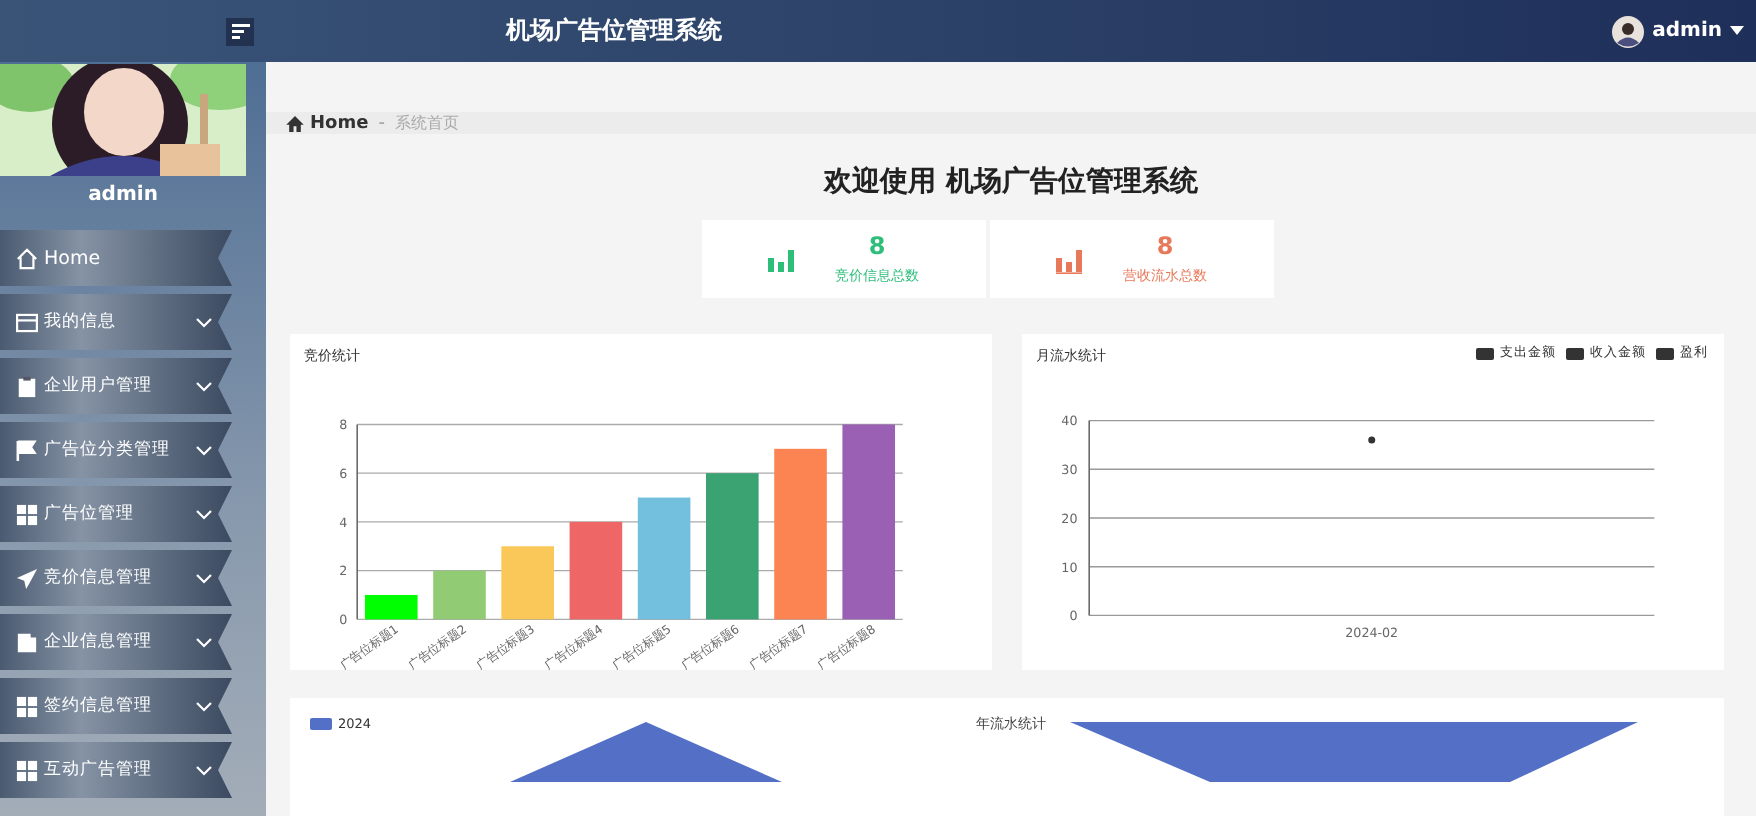 The height and width of the screenshot is (816, 1756). I want to click on user-menu: admin, so click(1687, 31).